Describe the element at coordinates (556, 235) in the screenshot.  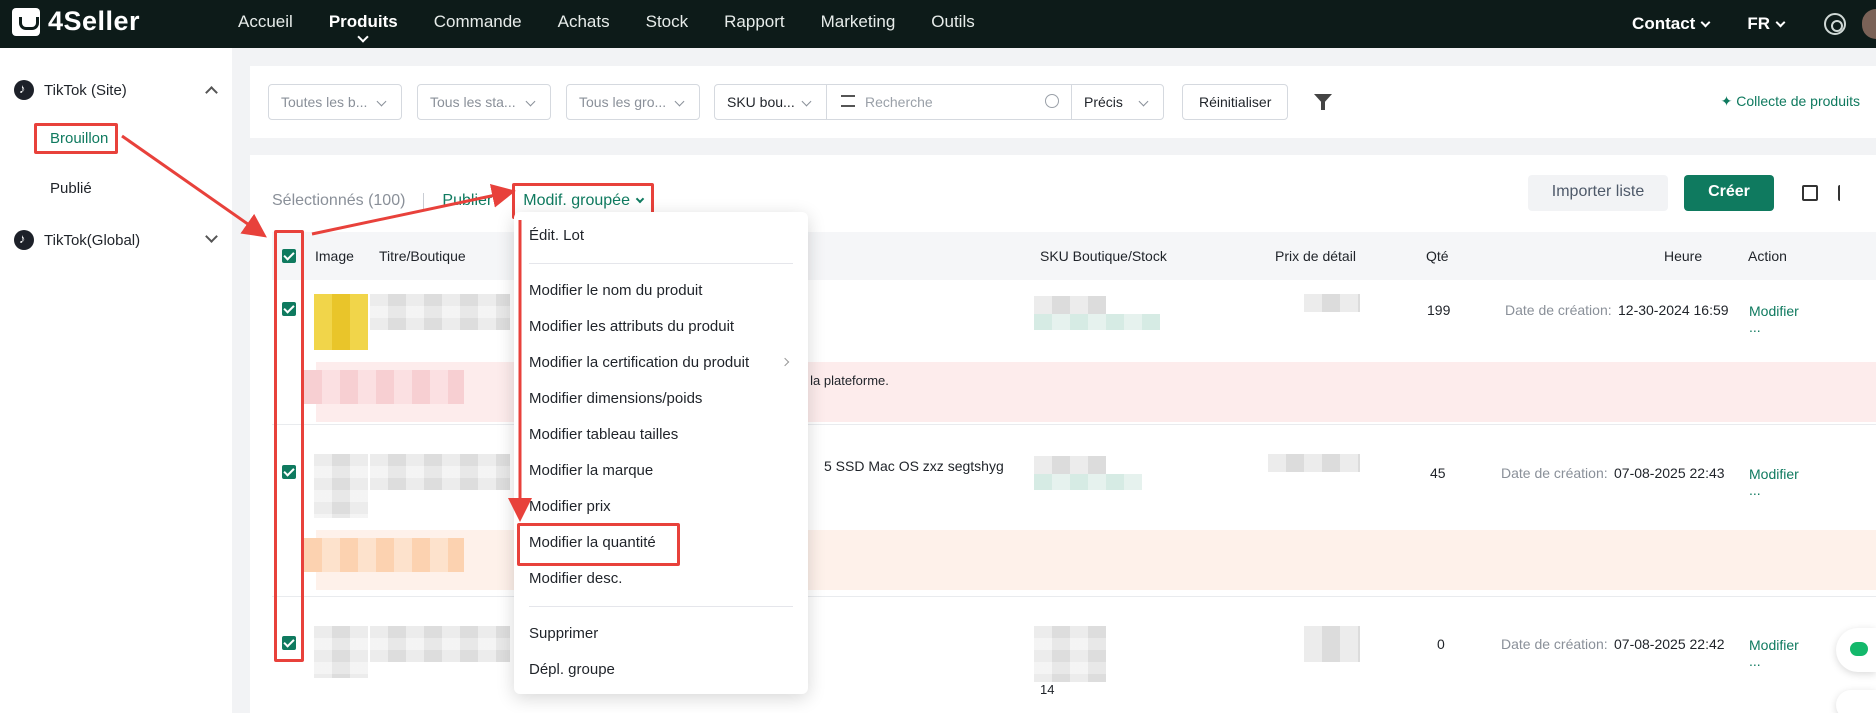
I see `menu-item-edit-lot: Édit. Lot` at that location.